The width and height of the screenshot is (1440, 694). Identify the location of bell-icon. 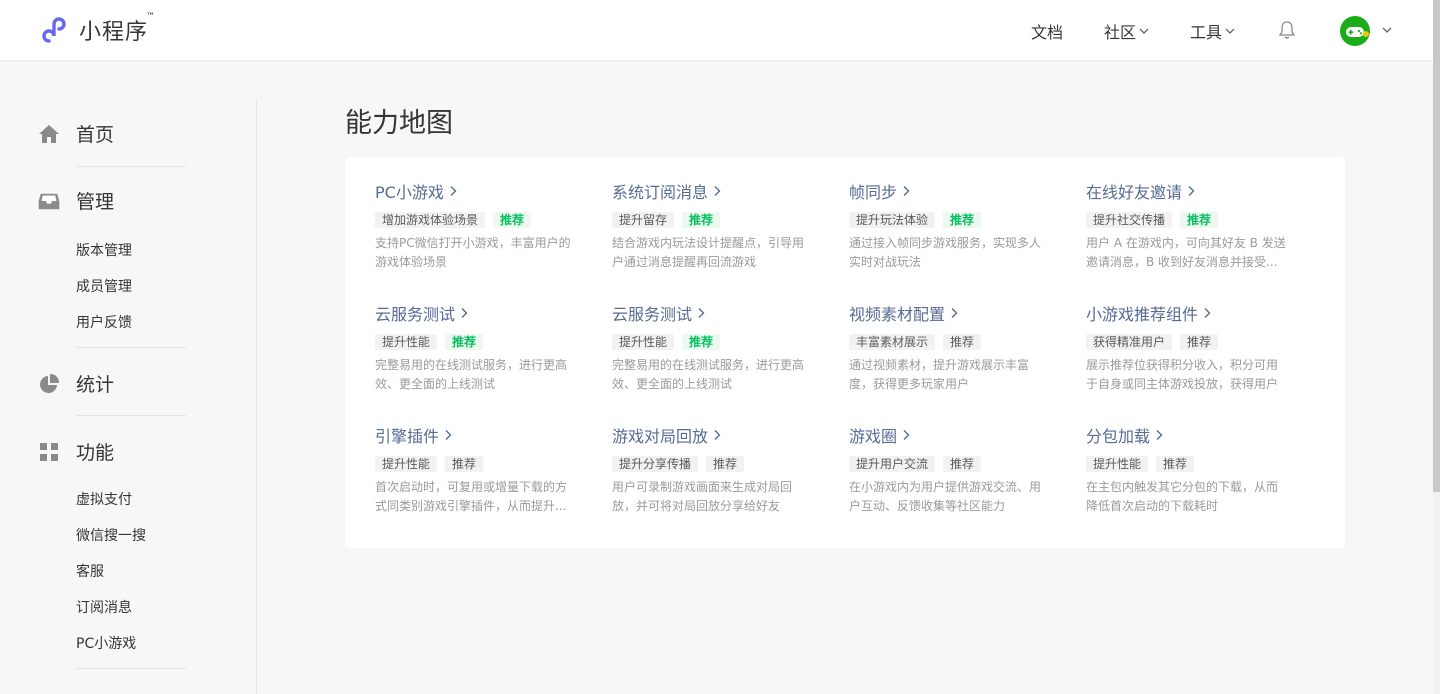
(1287, 30).